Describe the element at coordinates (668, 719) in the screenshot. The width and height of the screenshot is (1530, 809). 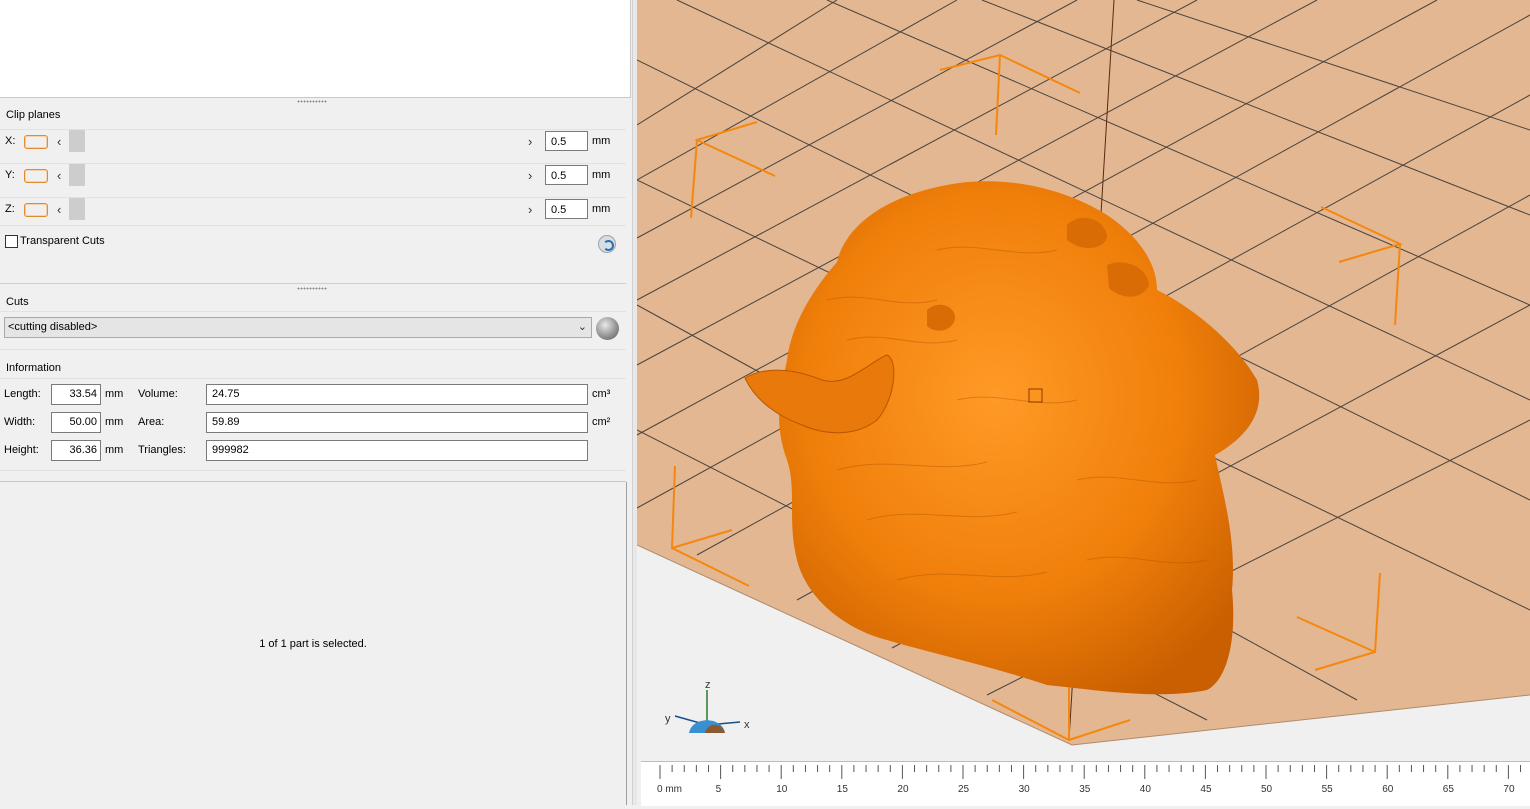
I see `gizmo-y-label: y` at that location.